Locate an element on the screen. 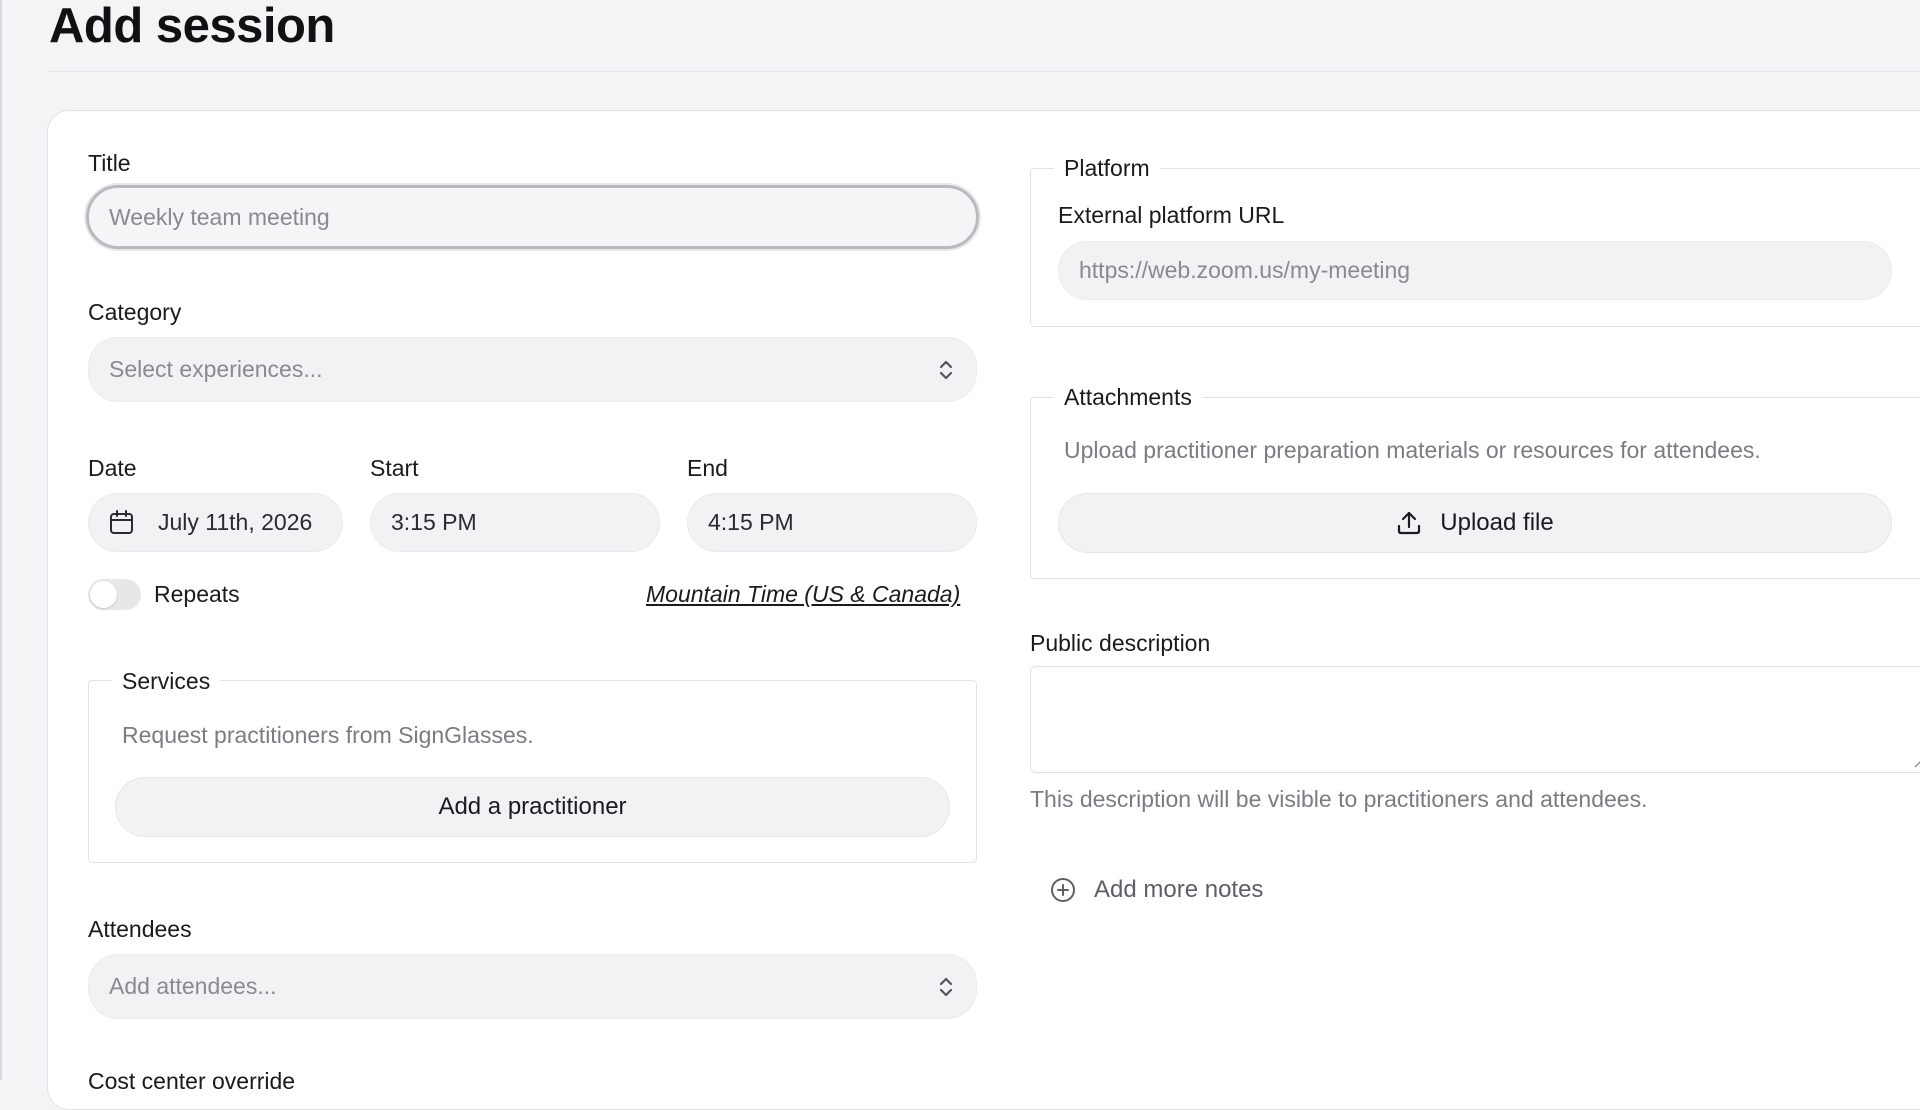 The width and height of the screenshot is (1920, 1110). start-time-value: 3:15 PM is located at coordinates (434, 522).